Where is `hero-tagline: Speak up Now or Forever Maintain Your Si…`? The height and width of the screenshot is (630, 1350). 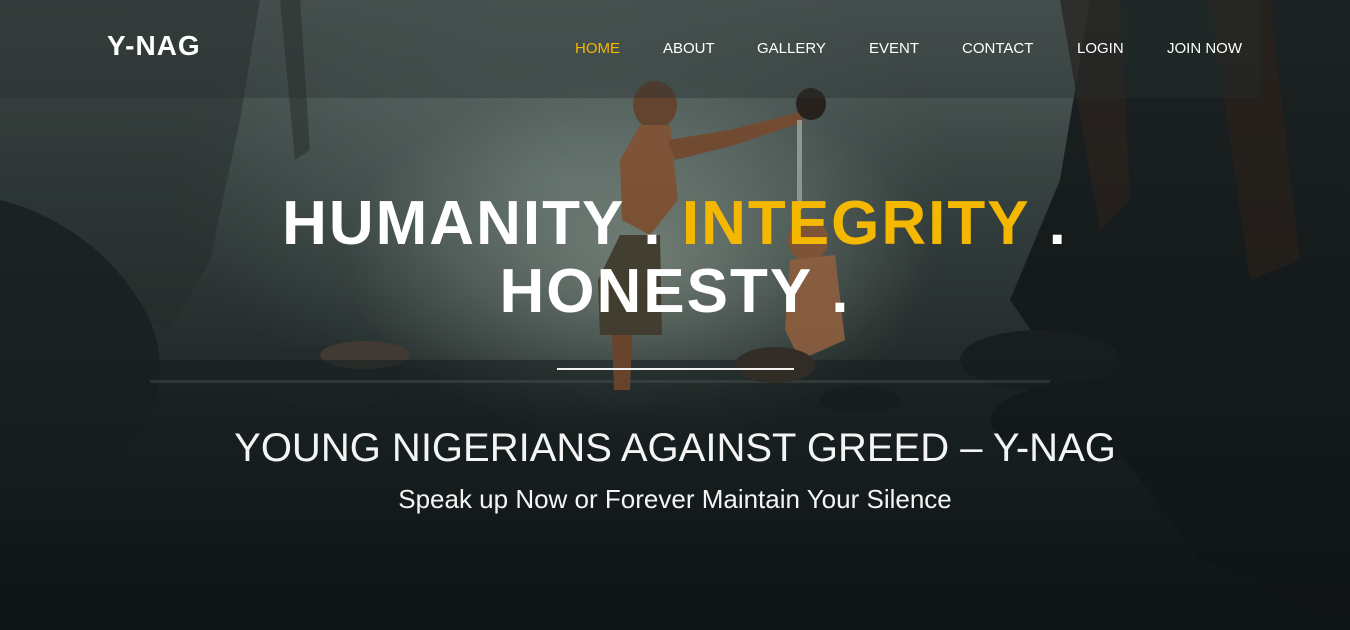 hero-tagline: Speak up Now or Forever Maintain Your Si… is located at coordinates (675, 499).